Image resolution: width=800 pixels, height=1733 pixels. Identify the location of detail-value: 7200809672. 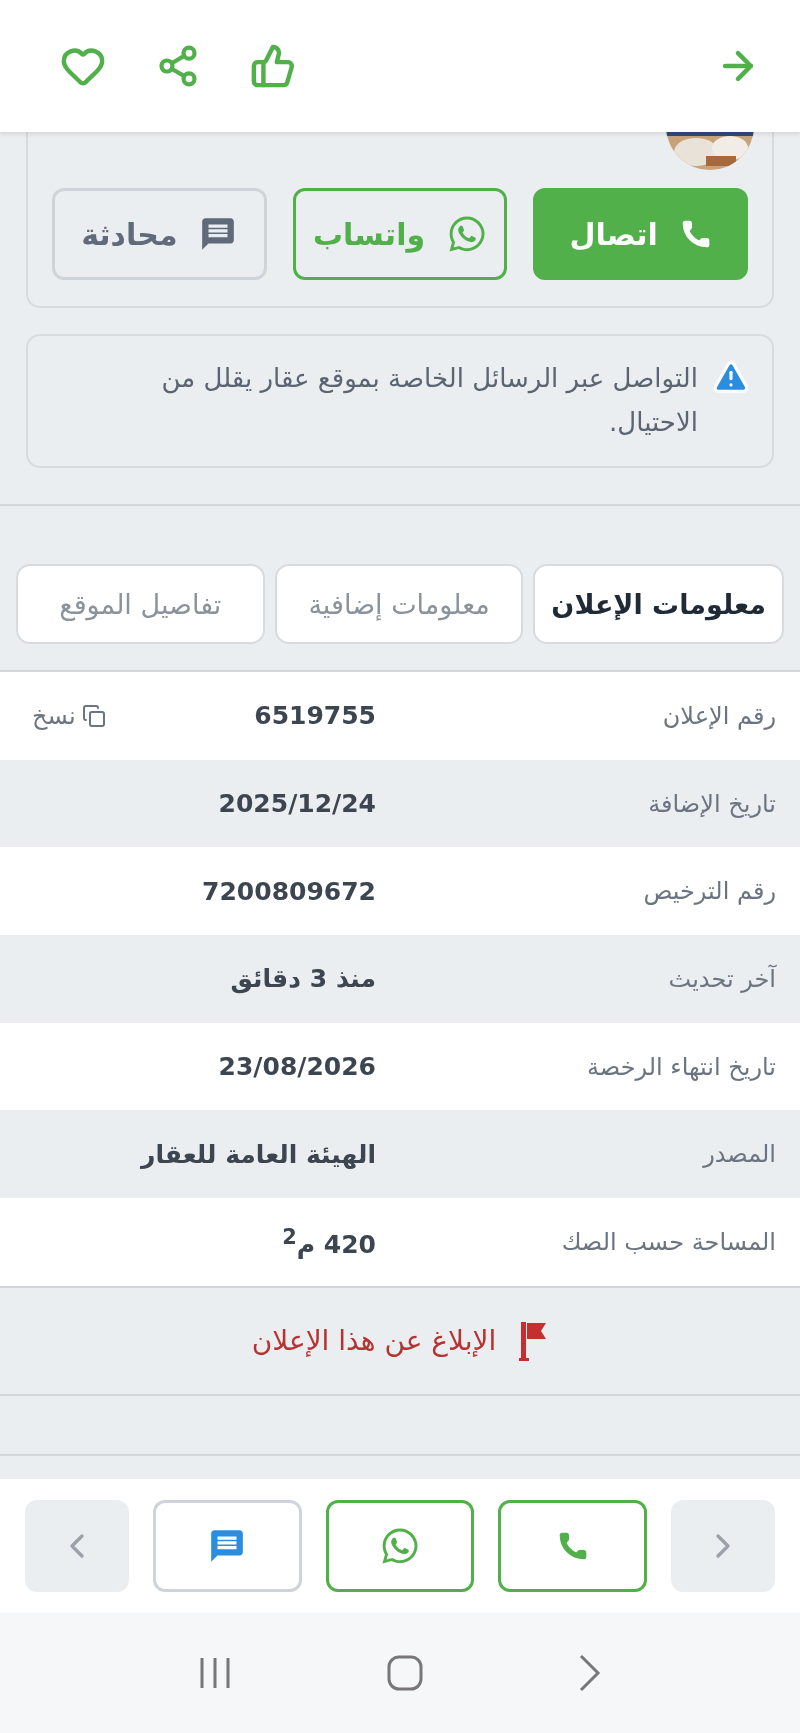
(289, 891).